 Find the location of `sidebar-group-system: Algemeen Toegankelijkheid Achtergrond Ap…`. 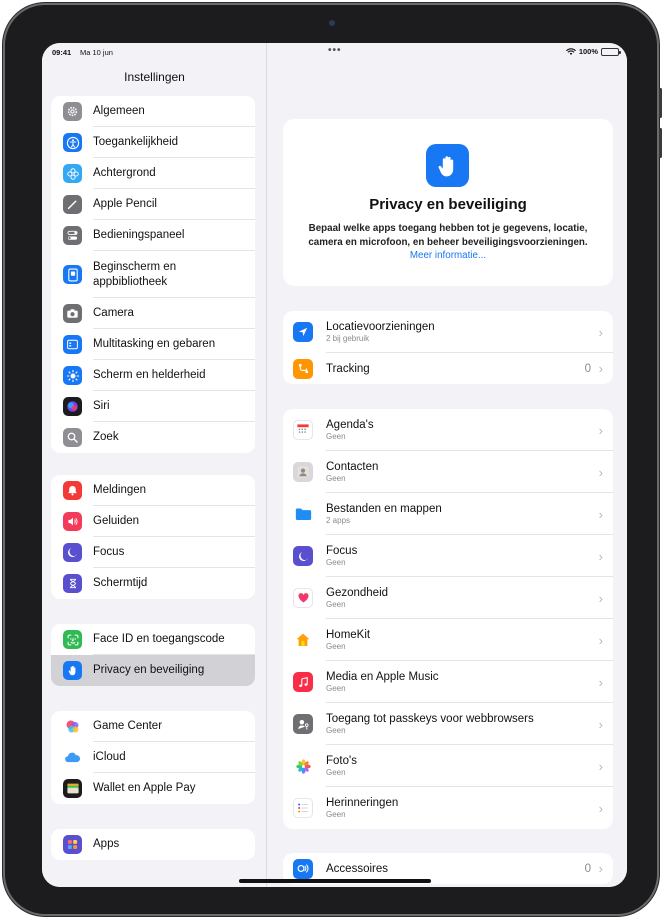

sidebar-group-system: Algemeen Toegankelijkheid Achtergrond Ap… is located at coordinates (153, 274).